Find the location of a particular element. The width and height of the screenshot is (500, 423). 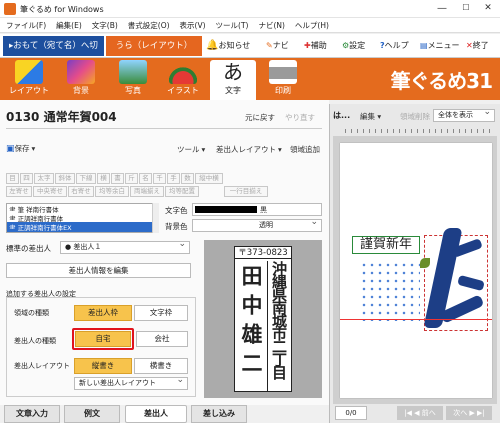

assist-button: ✚ 補助 is located at coordinates (315, 46).